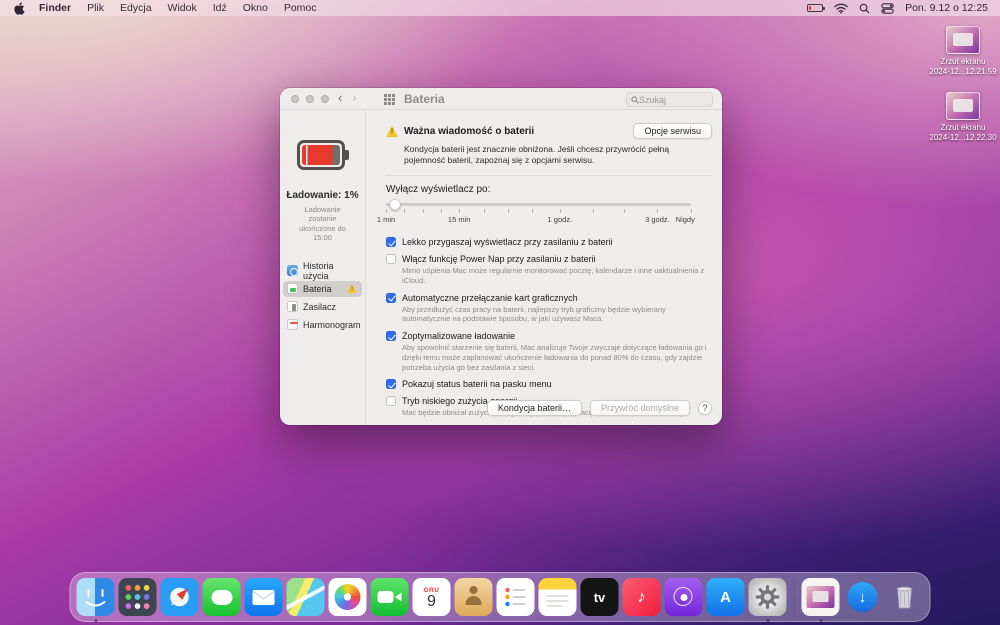 This screenshot has height=625, width=1000. Describe the element at coordinates (95, 8) in the screenshot. I see `menu-item-plik: Plik` at that location.